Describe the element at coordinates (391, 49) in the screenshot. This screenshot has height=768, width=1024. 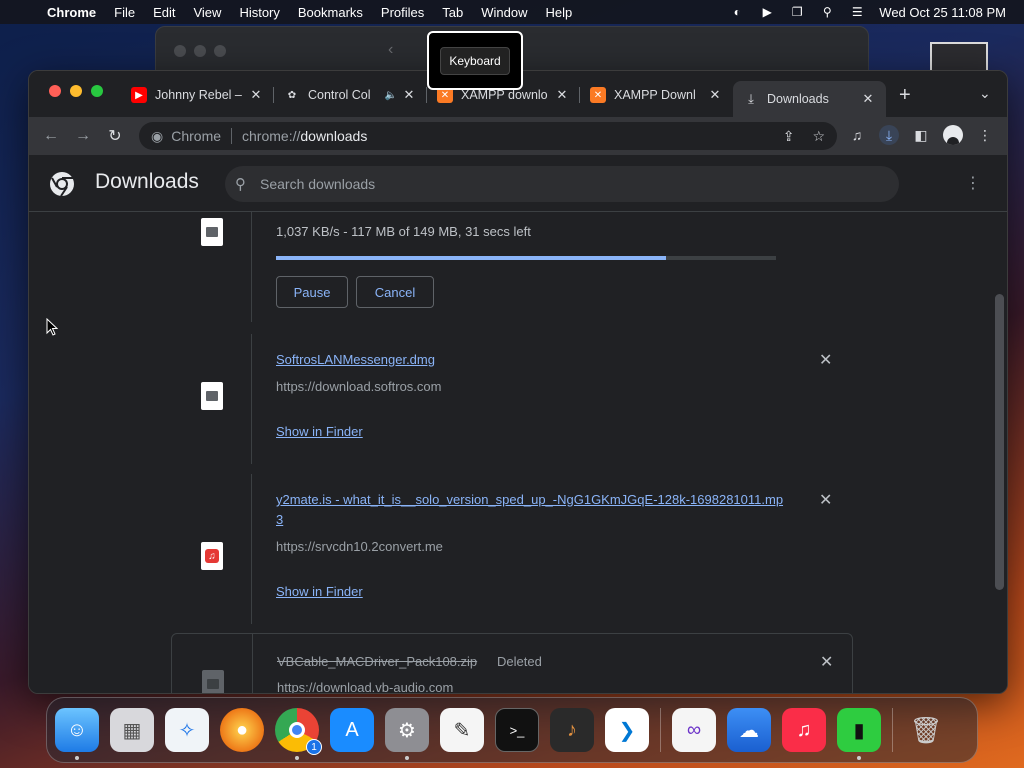
I see `back-arrow-icon: ‹` at that location.